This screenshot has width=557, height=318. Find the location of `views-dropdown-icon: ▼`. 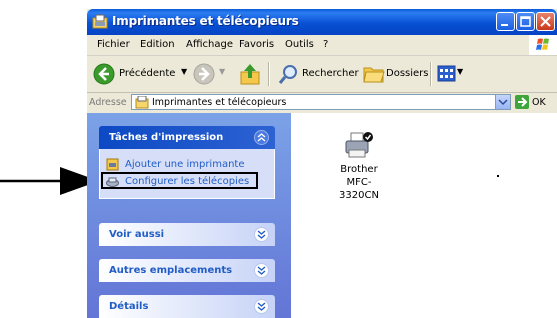

views-dropdown-icon: ▼ is located at coordinates (460, 71).